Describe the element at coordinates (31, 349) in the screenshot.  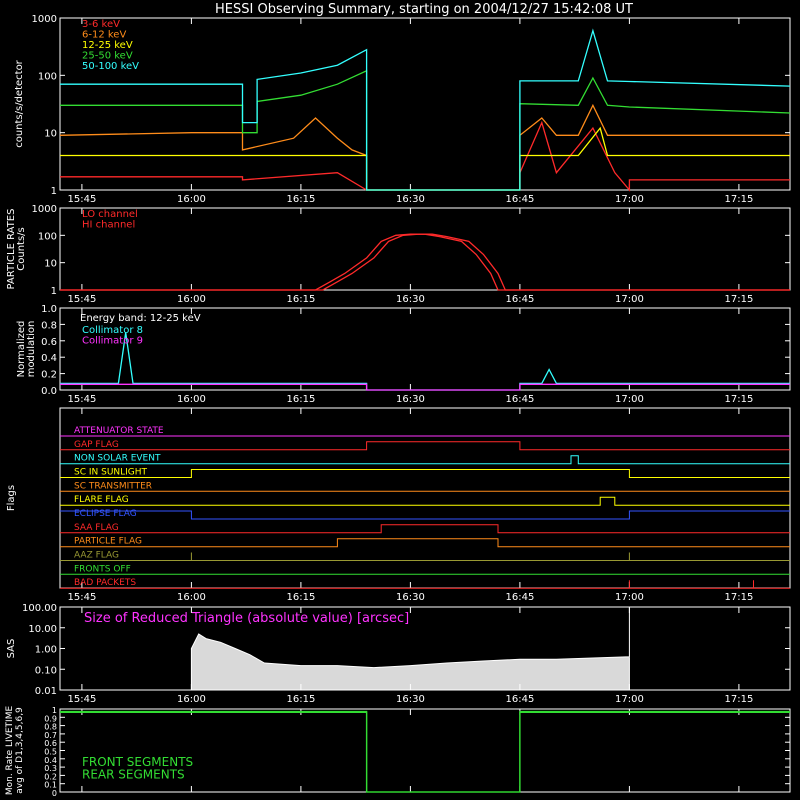
I see `y-axis-label: modulation` at that location.